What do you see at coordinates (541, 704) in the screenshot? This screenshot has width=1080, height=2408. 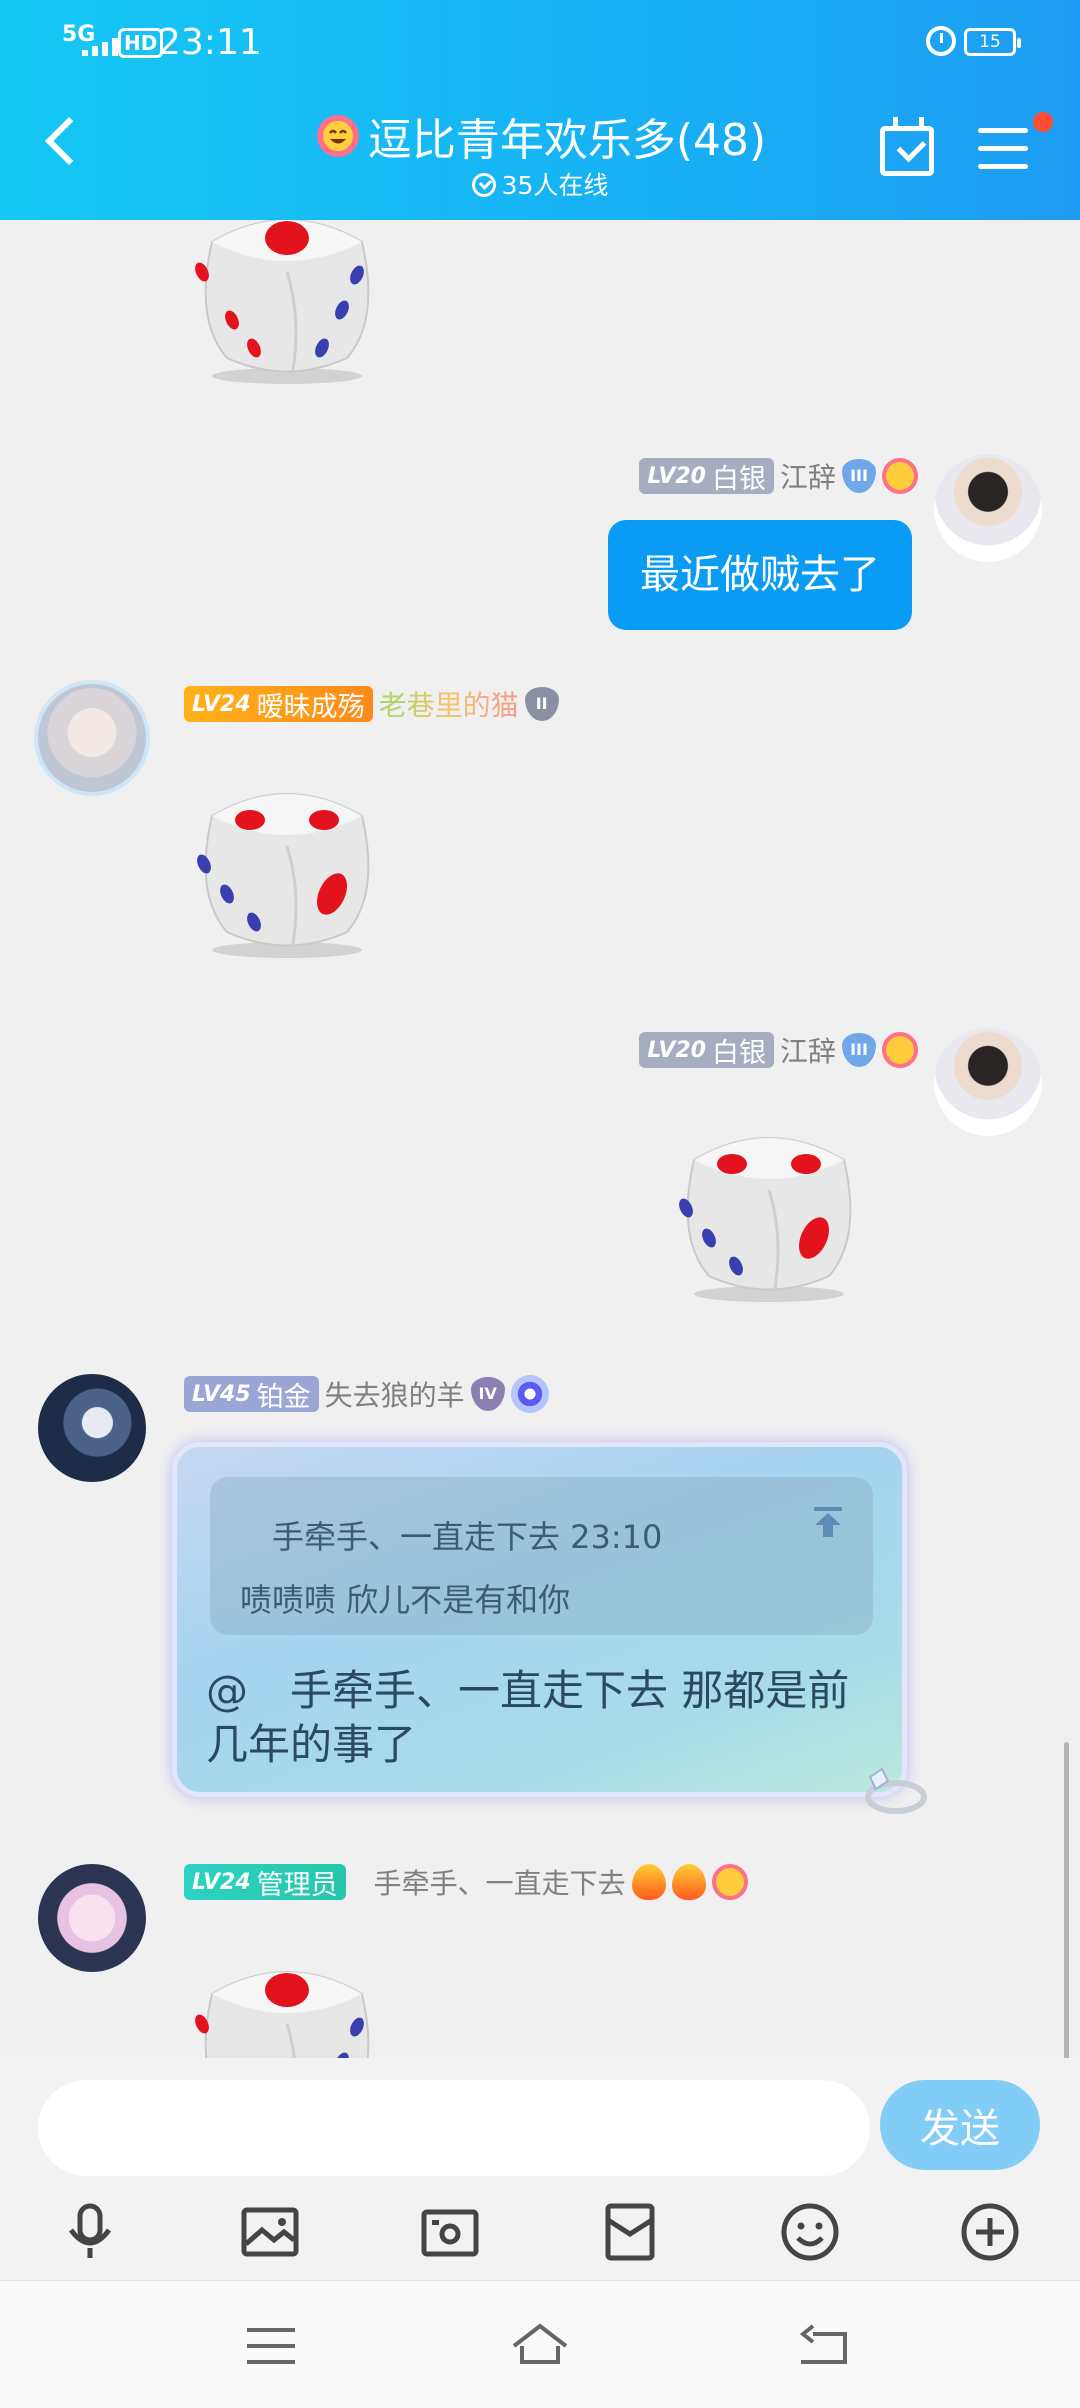 I see `vip-shield-icon: II` at bounding box center [541, 704].